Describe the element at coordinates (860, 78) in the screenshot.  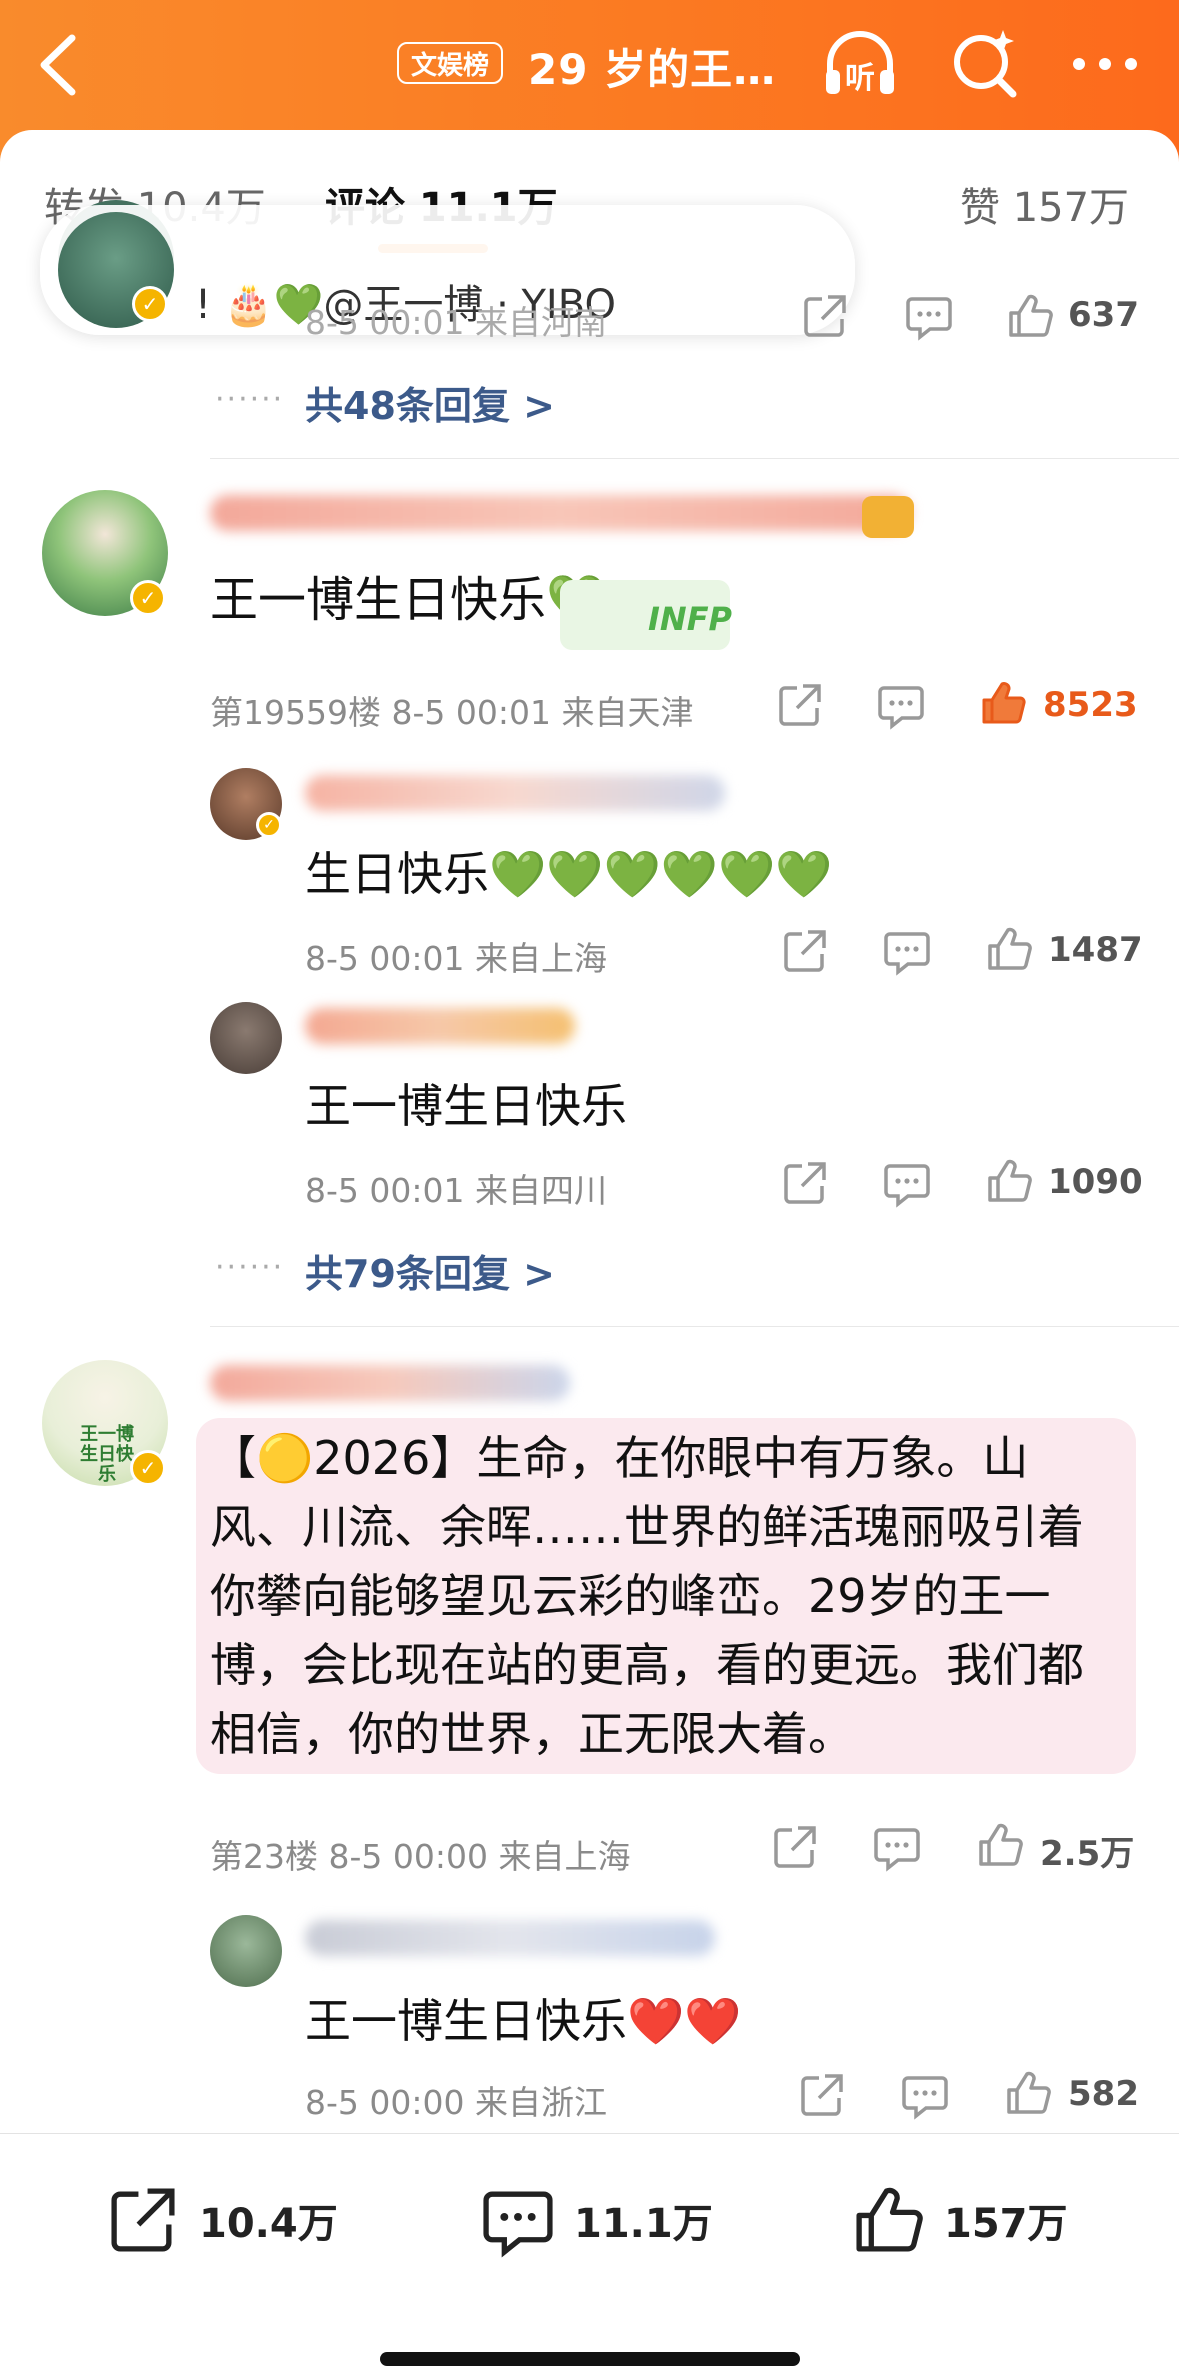
I see `svg-text: 听` at that location.